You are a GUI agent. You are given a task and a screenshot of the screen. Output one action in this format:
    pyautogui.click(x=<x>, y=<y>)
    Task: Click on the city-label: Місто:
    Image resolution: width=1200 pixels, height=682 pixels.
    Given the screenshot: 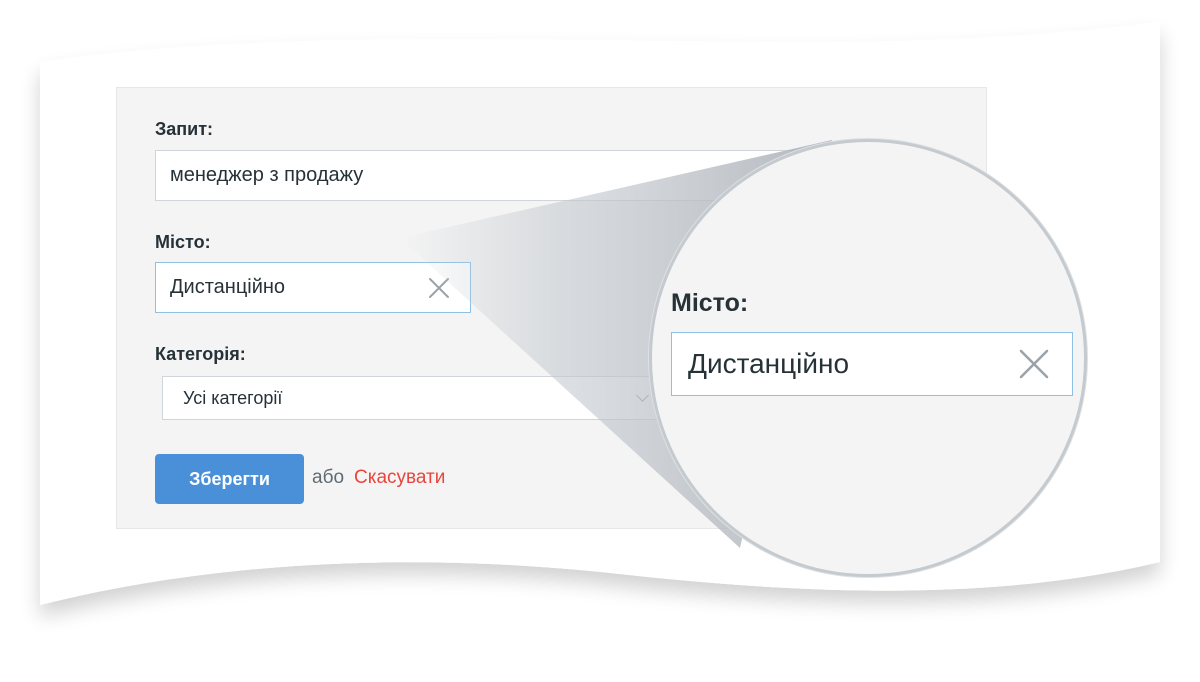 What is the action you would take?
    pyautogui.click(x=183, y=242)
    